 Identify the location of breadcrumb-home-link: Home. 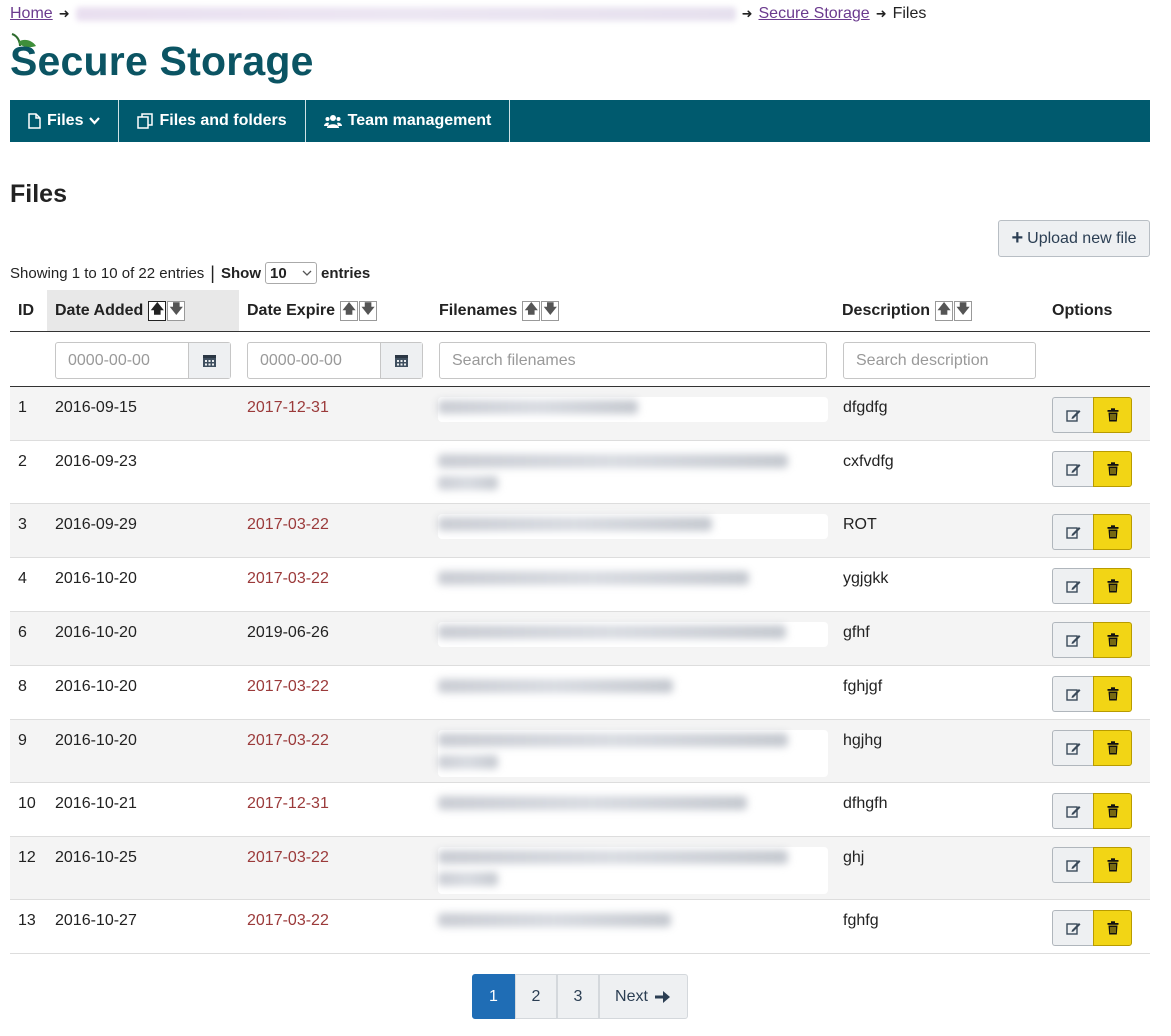
(31, 14).